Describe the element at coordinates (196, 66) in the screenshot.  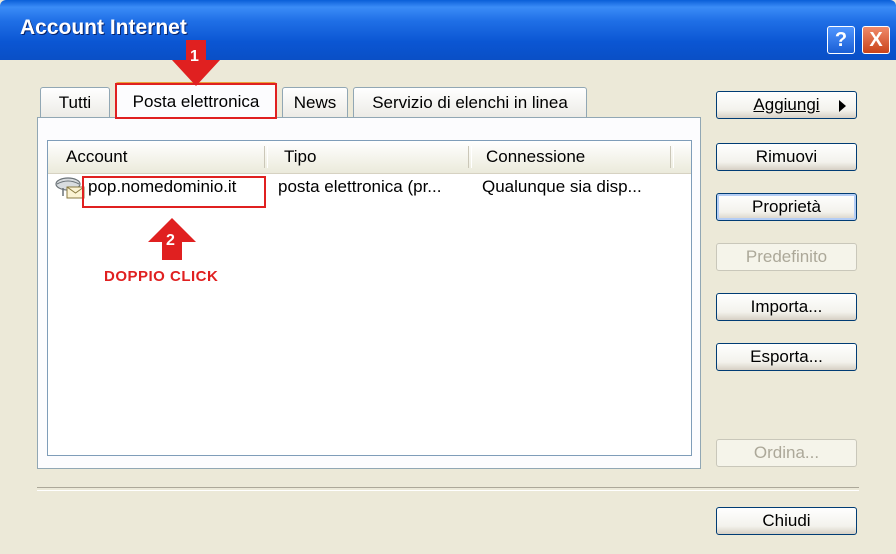
I see `annotation-arrow-down-icon: 1` at that location.